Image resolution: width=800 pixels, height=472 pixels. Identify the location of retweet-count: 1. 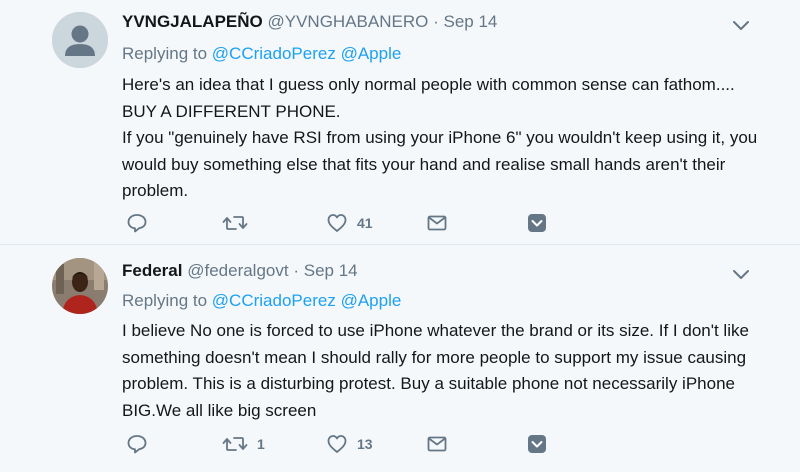
(261, 444).